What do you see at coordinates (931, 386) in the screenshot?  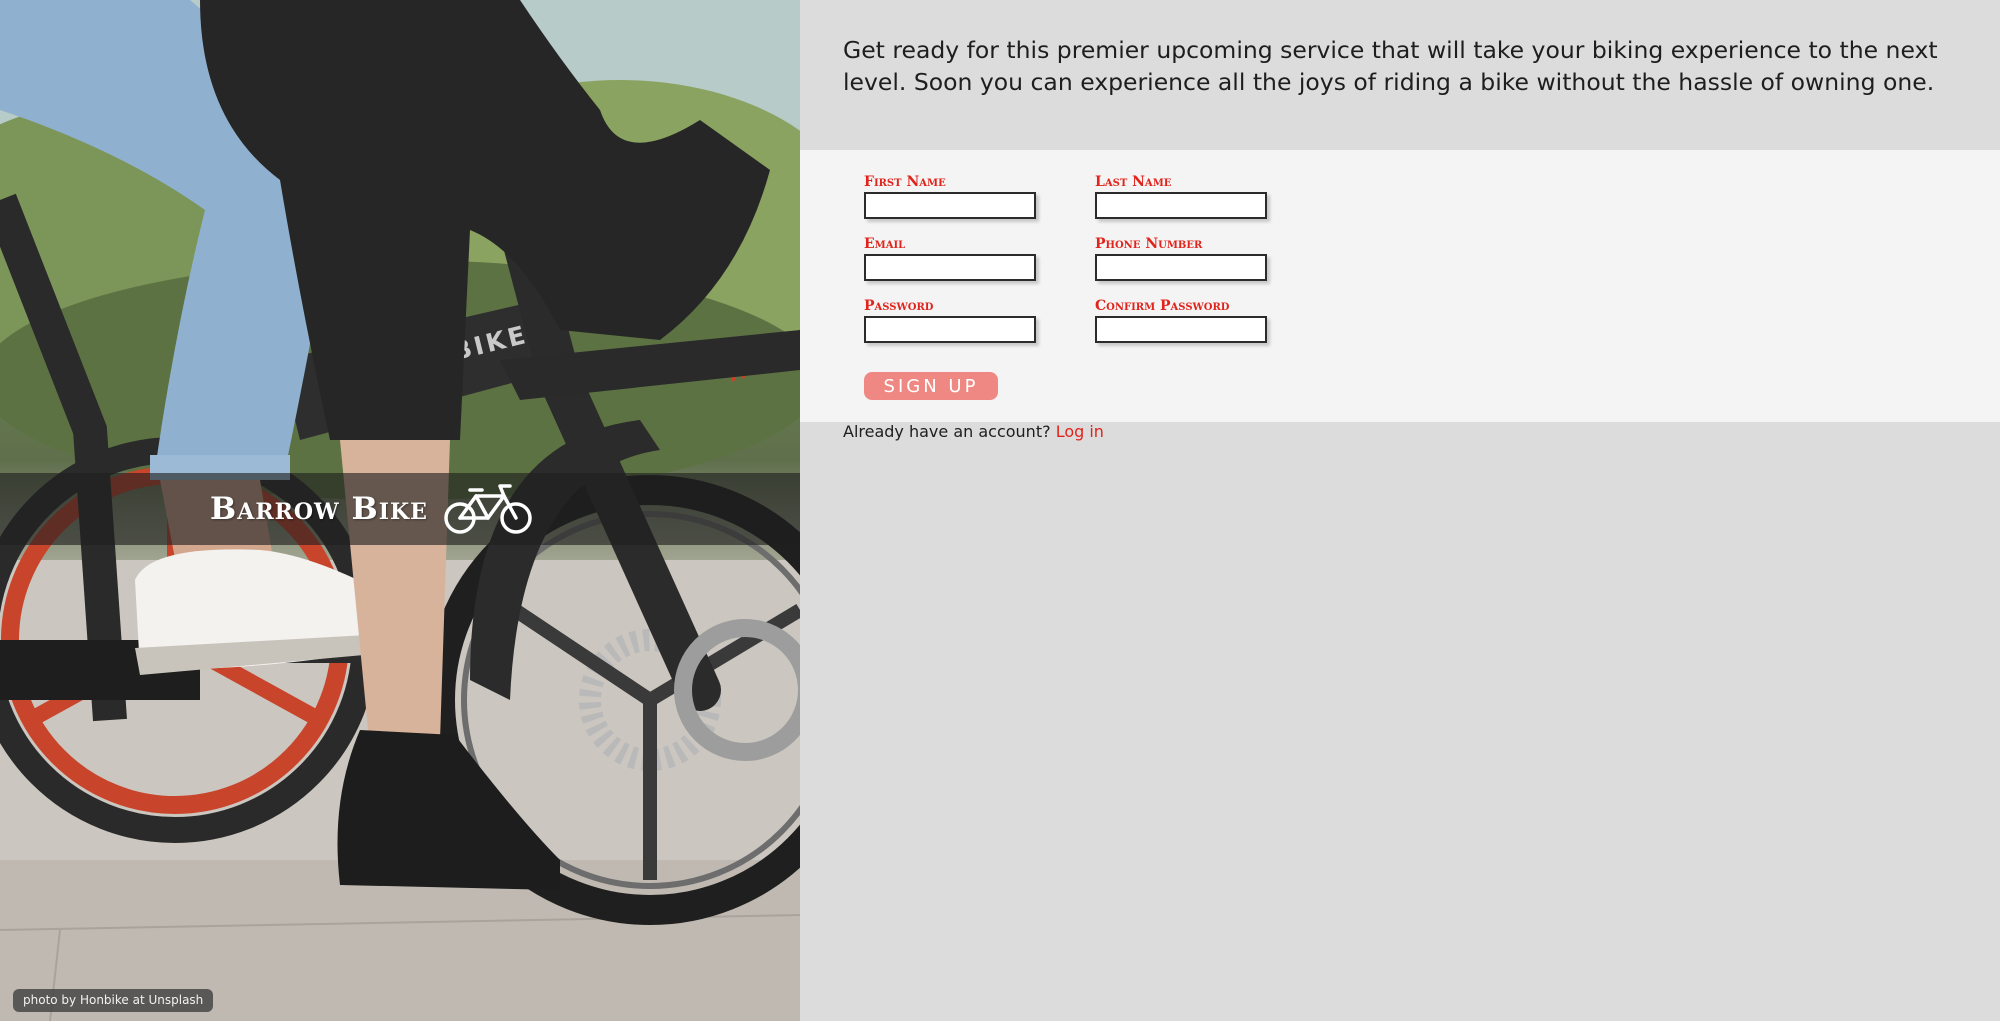 I see `sign-up-button: SIGN UP` at bounding box center [931, 386].